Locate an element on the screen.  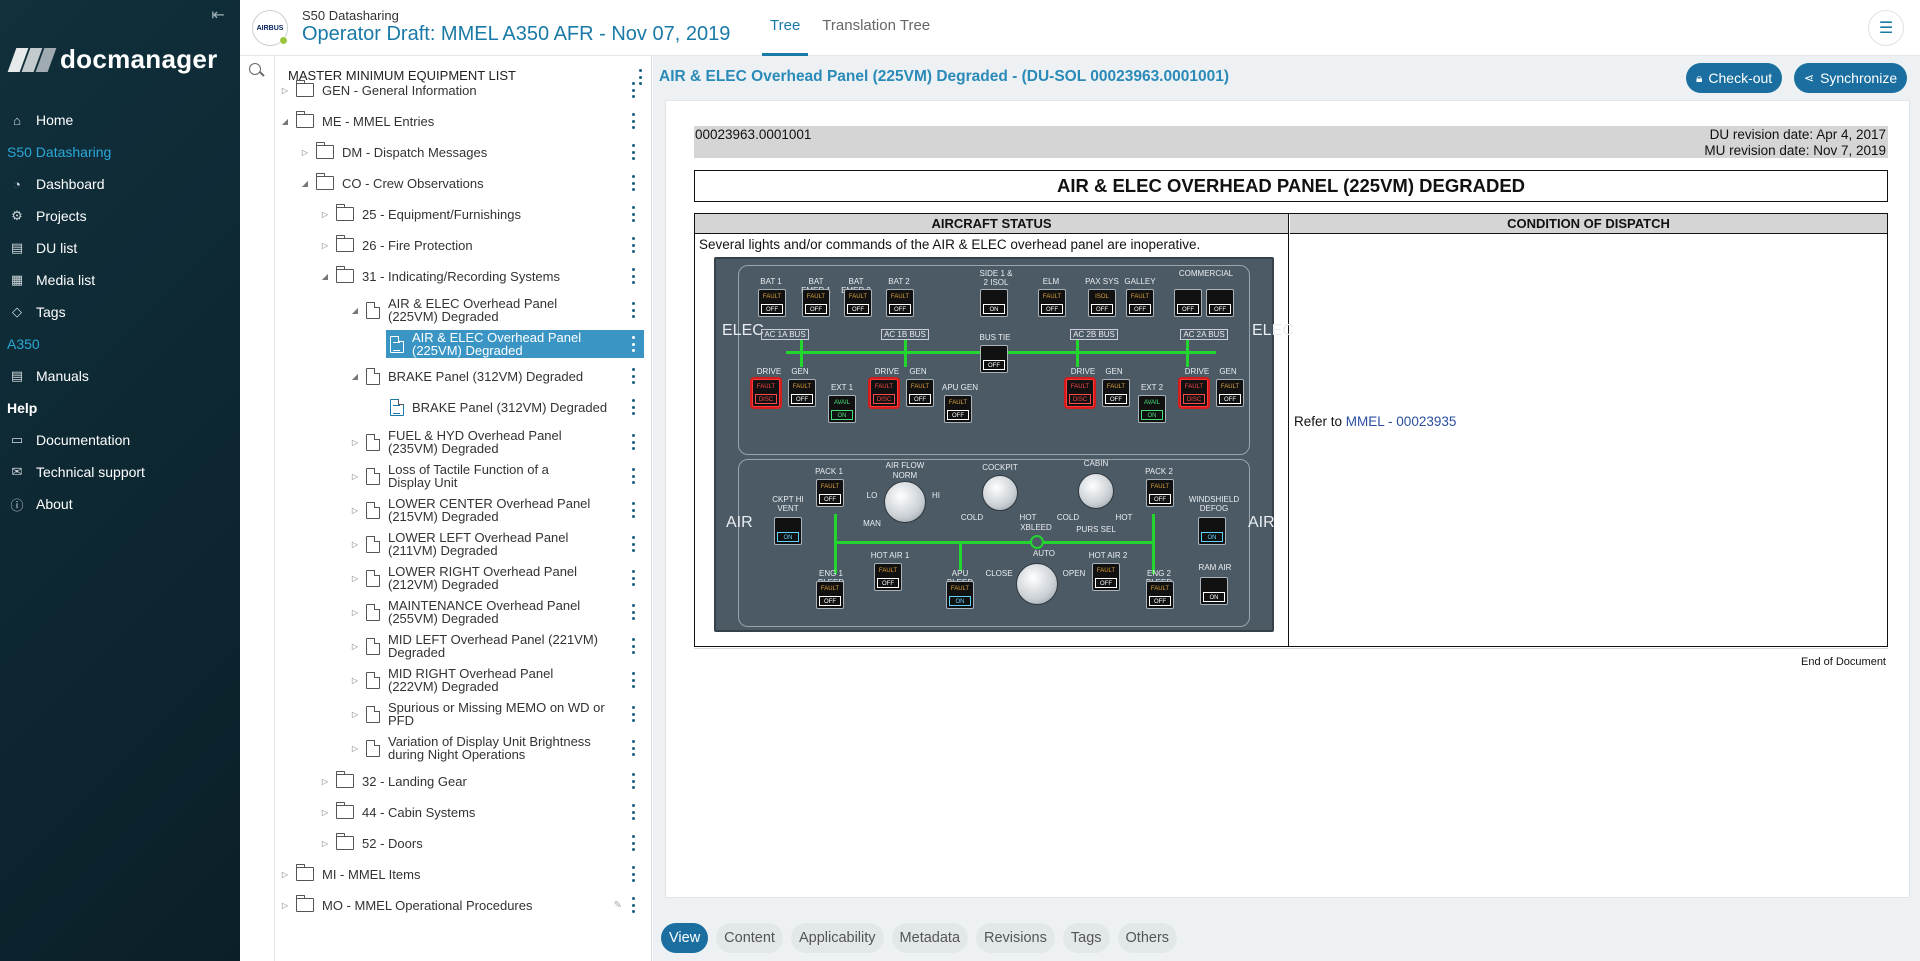
nav-item-about: ⓘ About is located at coordinates (120, 504).